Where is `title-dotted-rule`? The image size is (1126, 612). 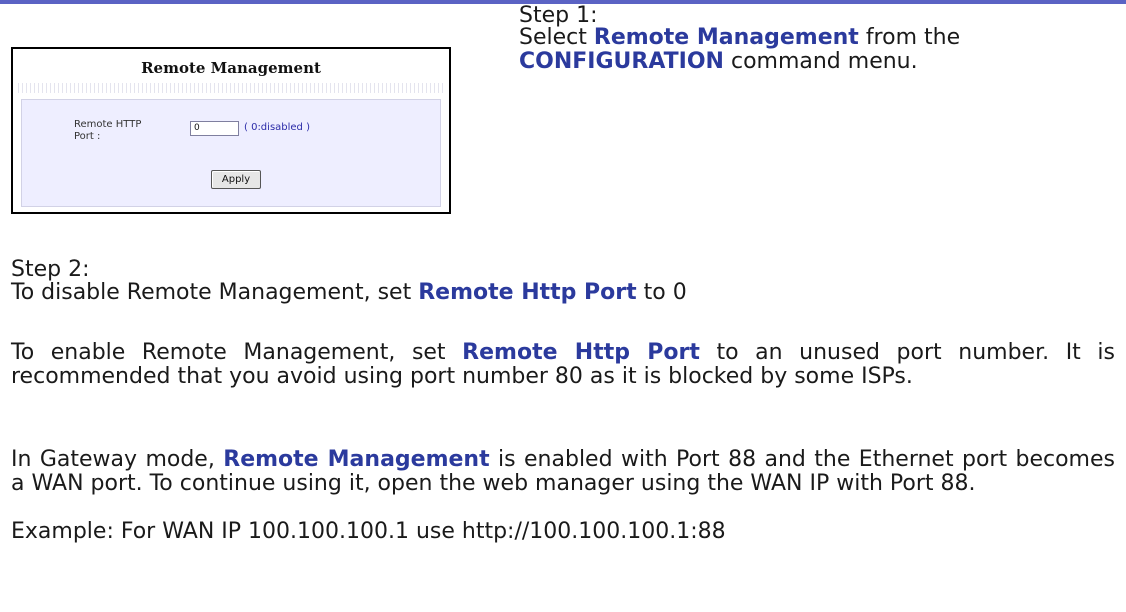
title-dotted-rule is located at coordinates (231, 88).